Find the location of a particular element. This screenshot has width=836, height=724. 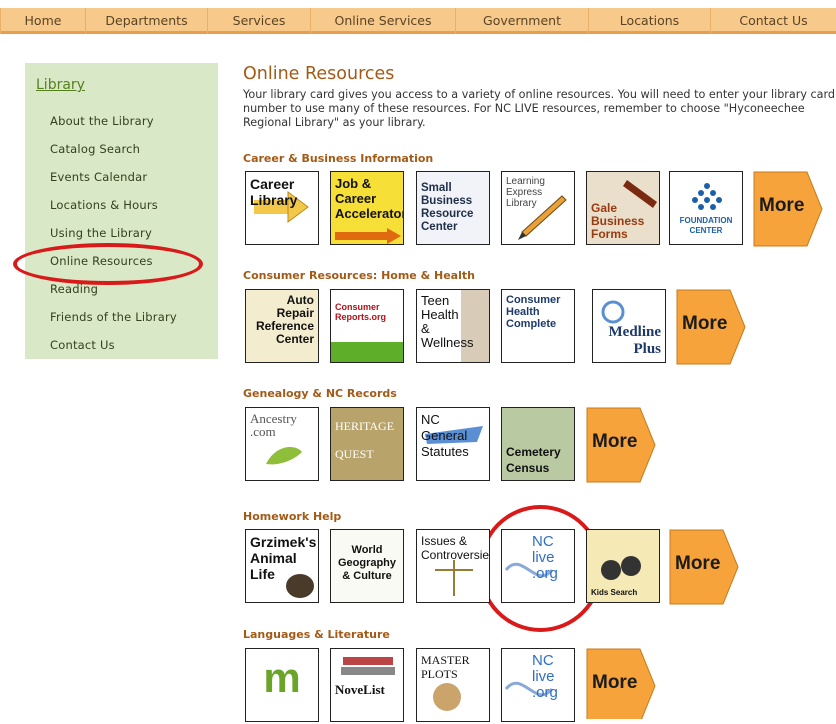

tile-foundation-center: FOUNDATION CENTER is located at coordinates (706, 208).